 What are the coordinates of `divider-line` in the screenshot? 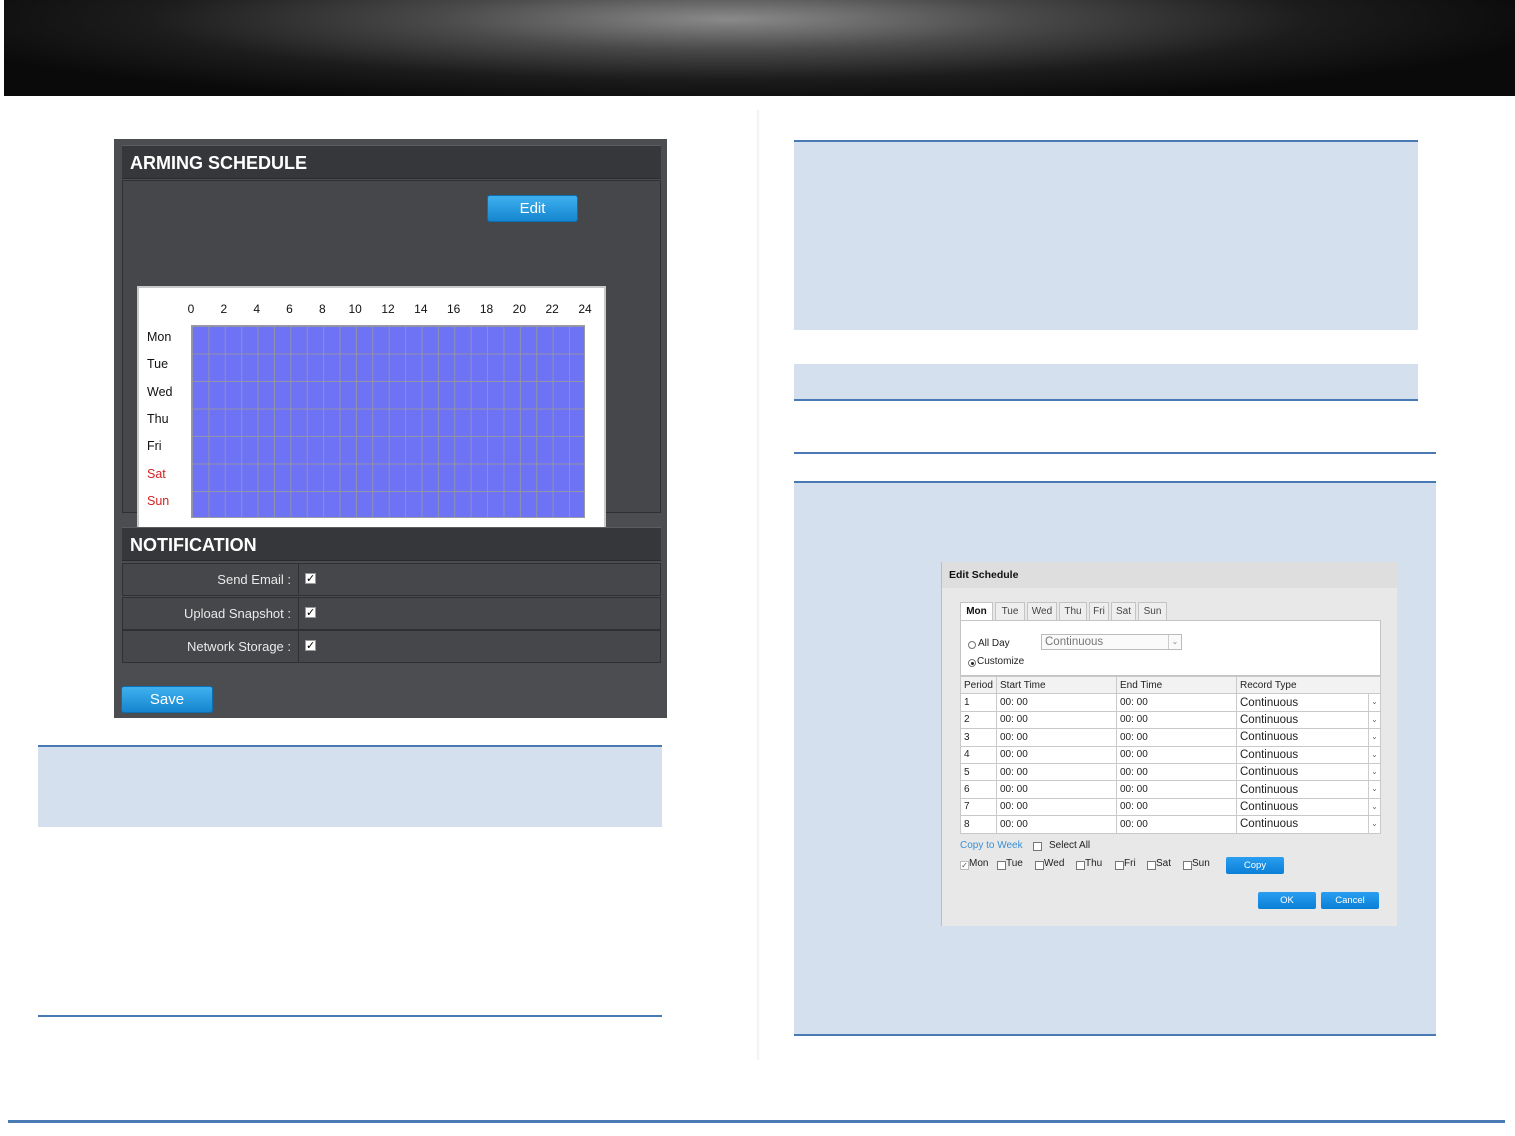 It's located at (1115, 453).